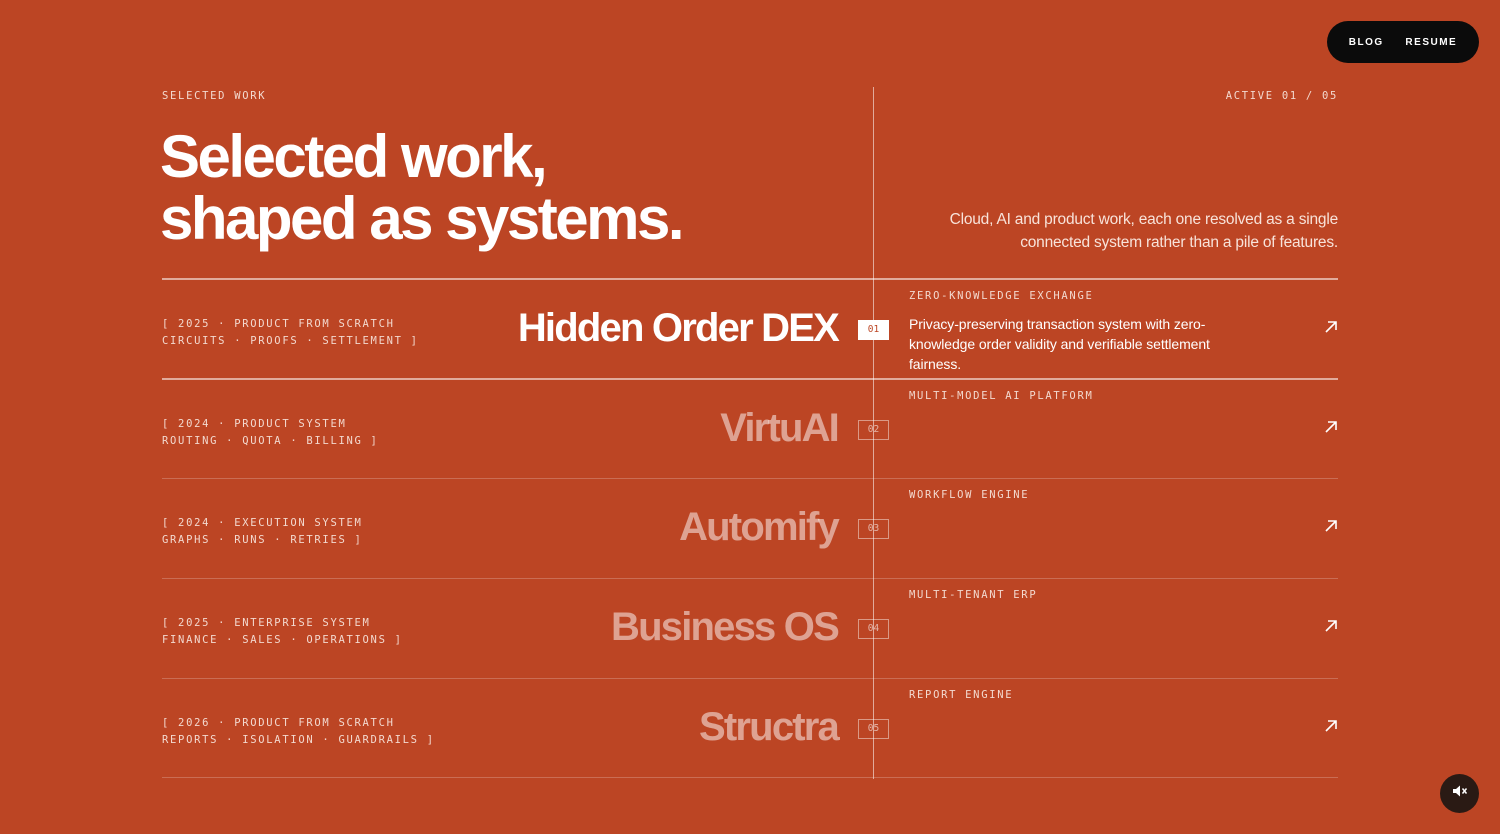  Describe the element at coordinates (1001, 296) in the screenshot. I see `project-category: ZERO-KNOWLEDGE EXCHANGE` at that location.